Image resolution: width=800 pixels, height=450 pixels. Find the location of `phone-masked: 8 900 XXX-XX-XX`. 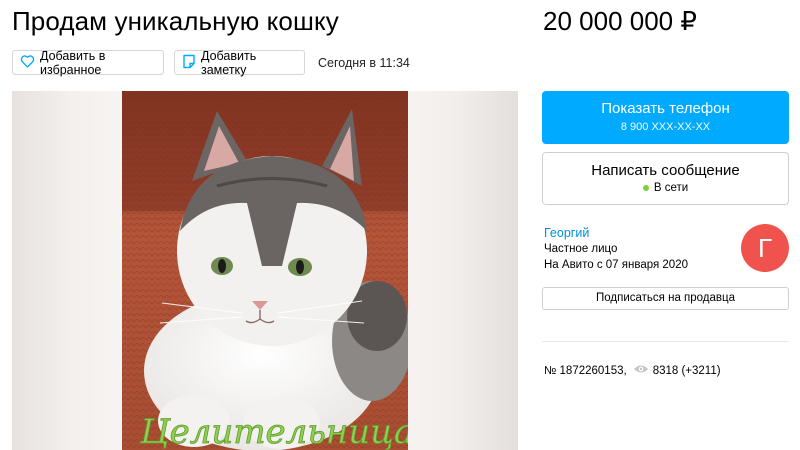

phone-masked: 8 900 XXX-XX-XX is located at coordinates (665, 127).